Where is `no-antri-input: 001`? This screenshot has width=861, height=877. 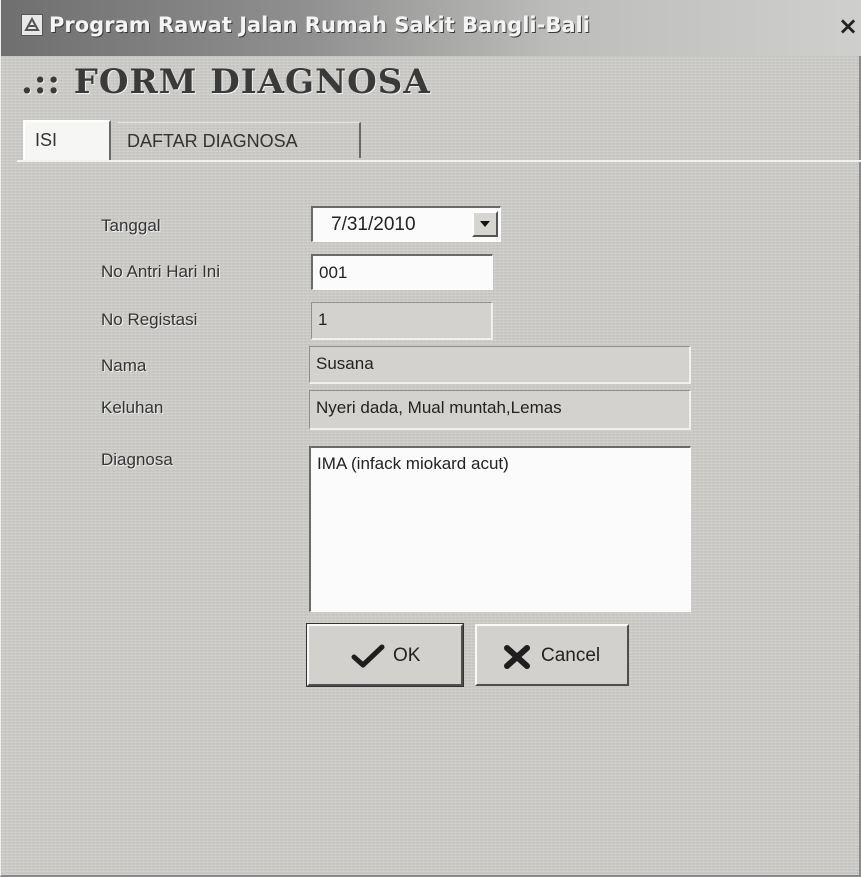 no-antri-input: 001 is located at coordinates (402, 272).